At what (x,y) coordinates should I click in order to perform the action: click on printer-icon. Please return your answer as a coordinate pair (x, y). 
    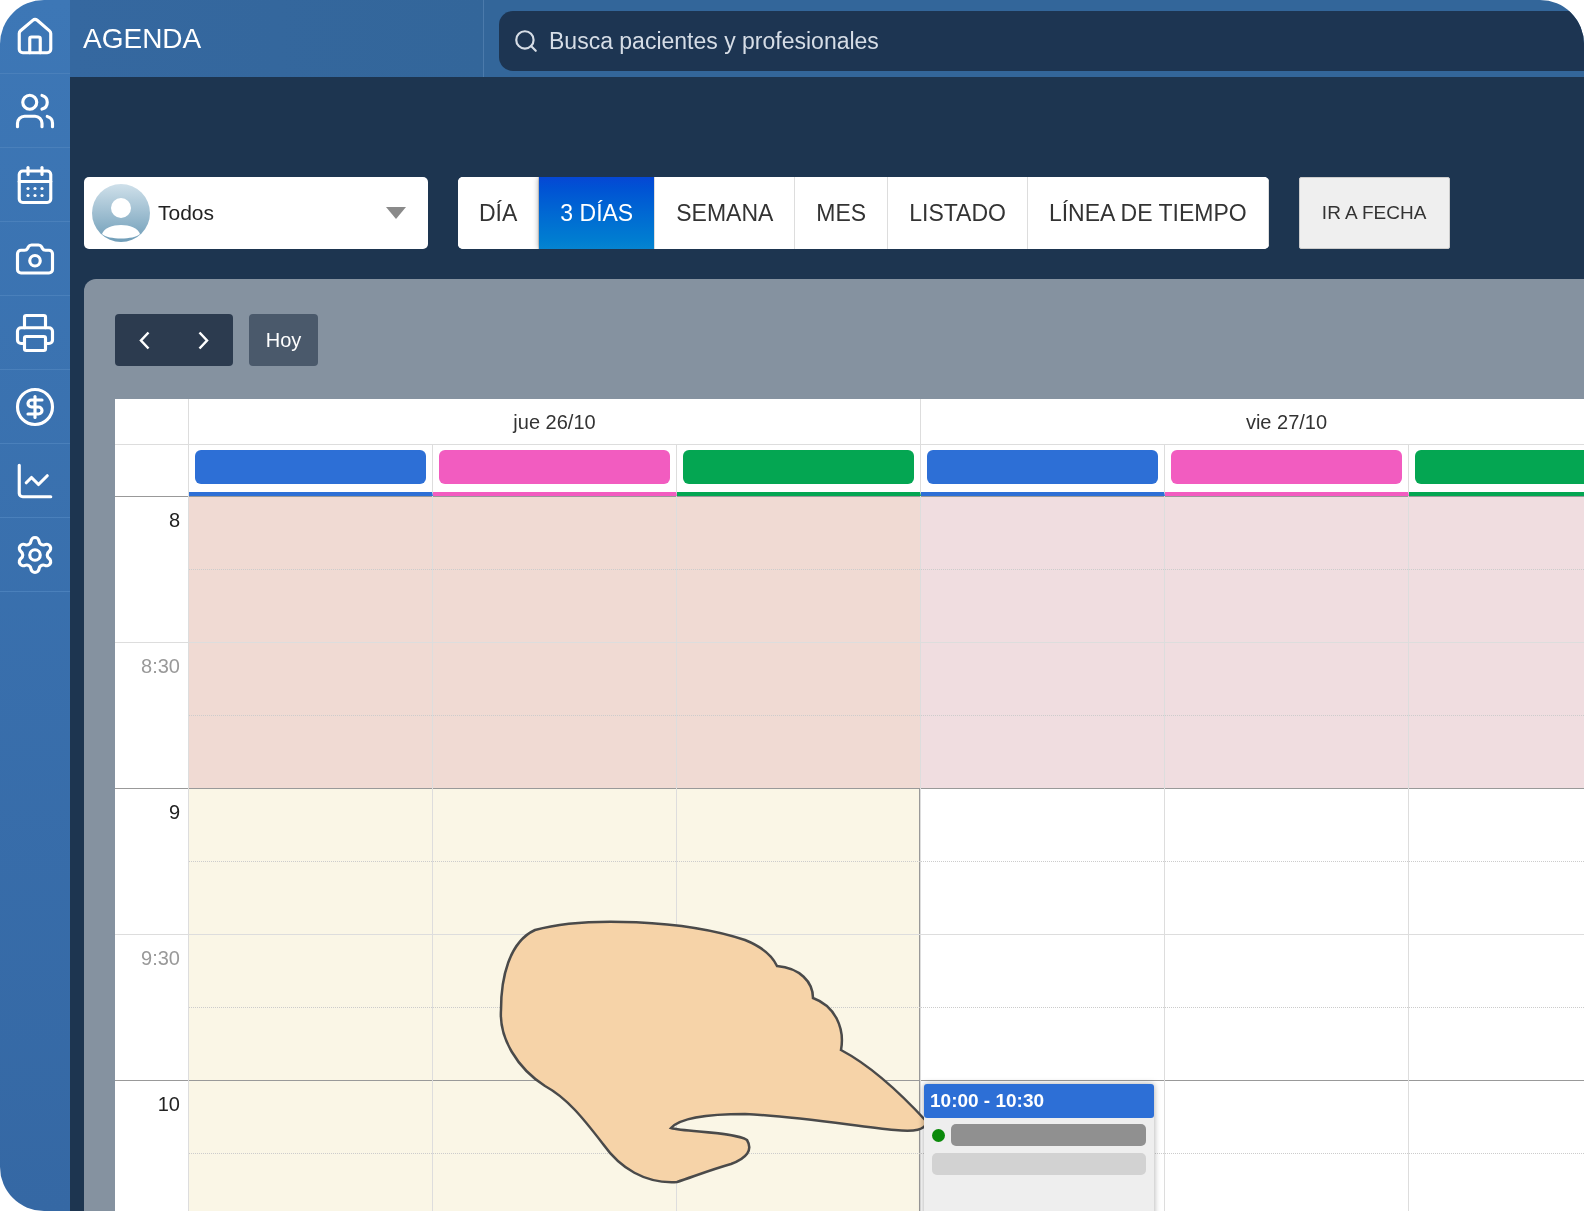
    Looking at the image, I should click on (35, 332).